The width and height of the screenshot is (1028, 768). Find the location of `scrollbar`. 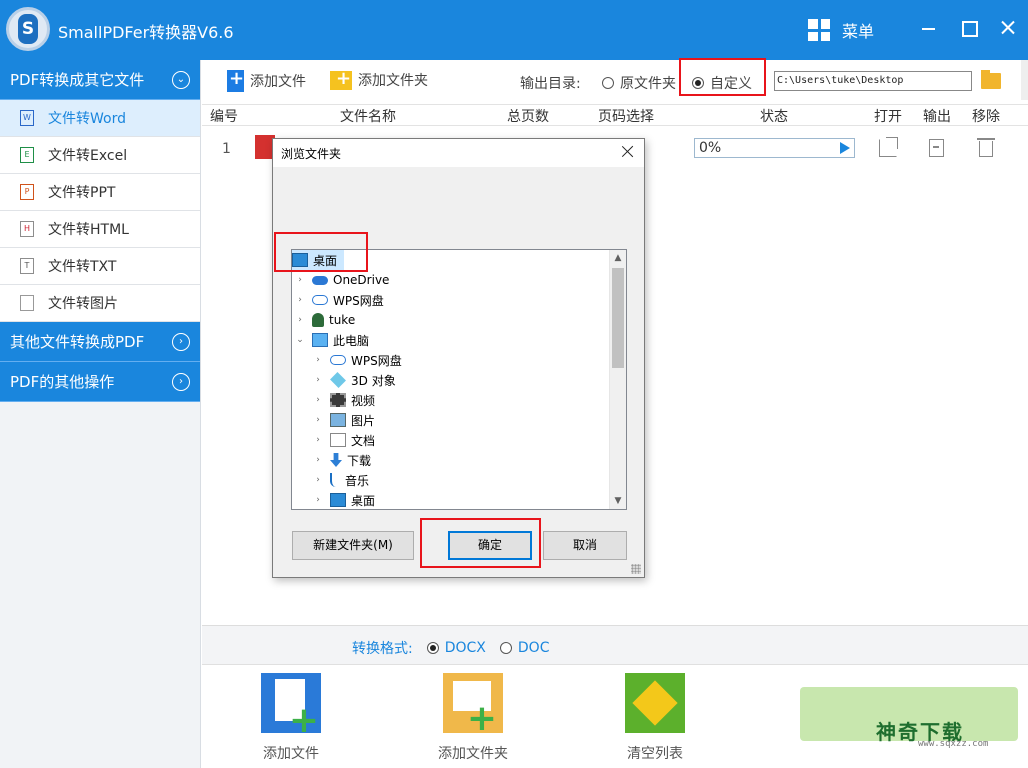

scrollbar is located at coordinates (1024, 80).